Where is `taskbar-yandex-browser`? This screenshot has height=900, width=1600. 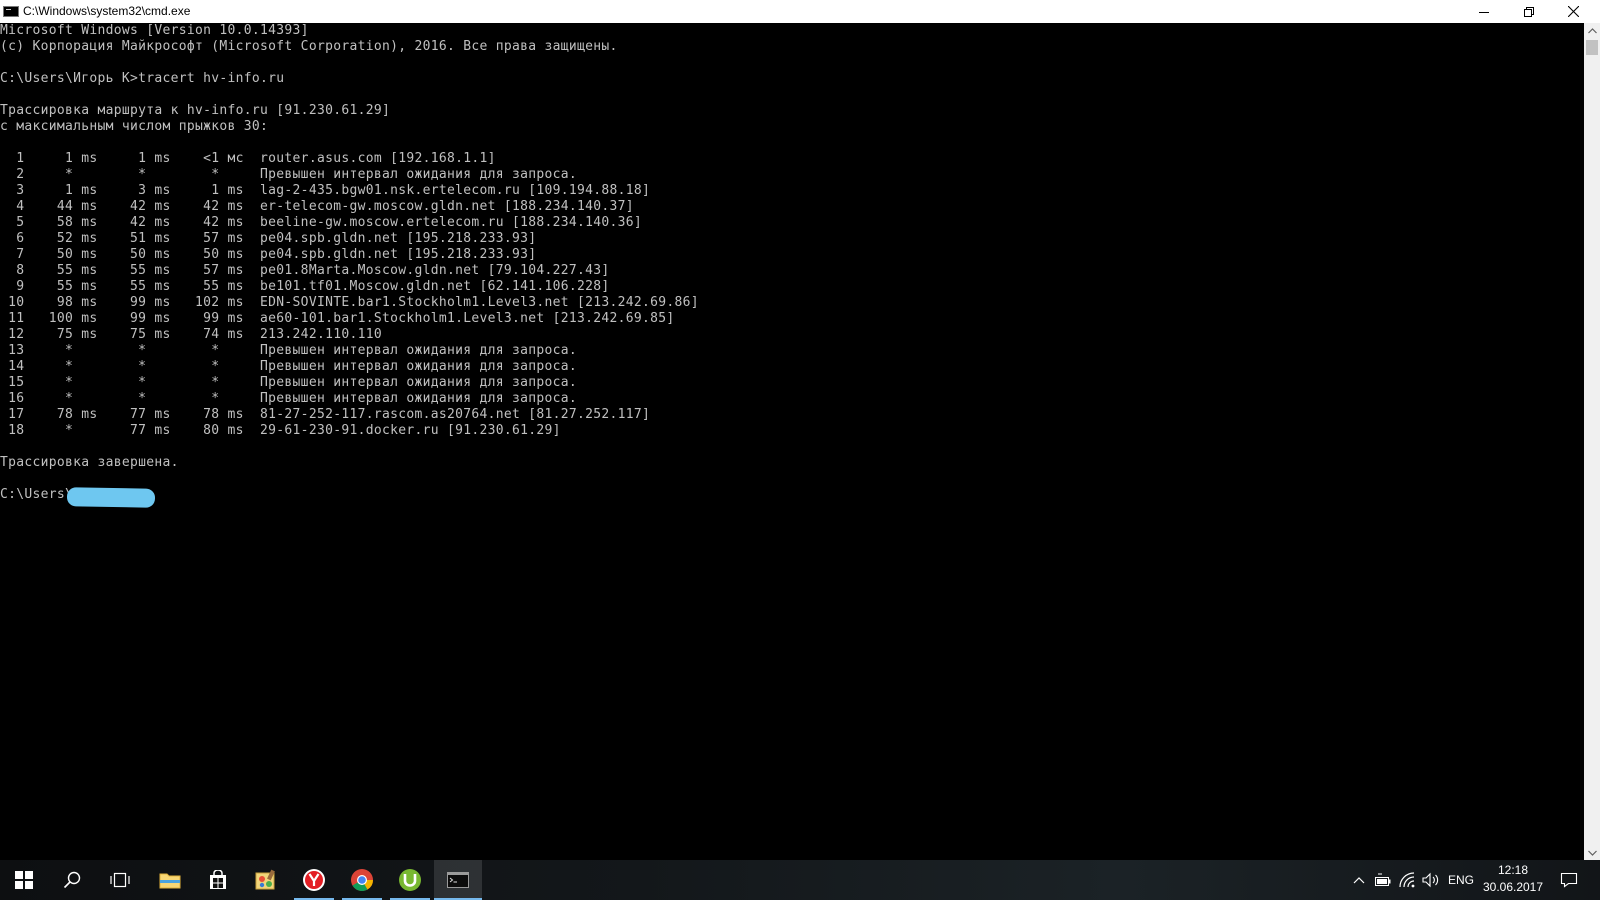 taskbar-yandex-browser is located at coordinates (314, 880).